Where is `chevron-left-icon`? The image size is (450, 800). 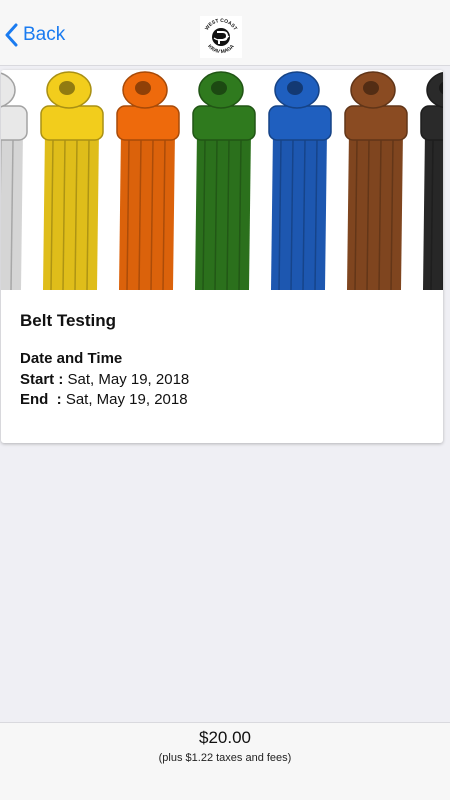
chevron-left-icon is located at coordinates (11, 35).